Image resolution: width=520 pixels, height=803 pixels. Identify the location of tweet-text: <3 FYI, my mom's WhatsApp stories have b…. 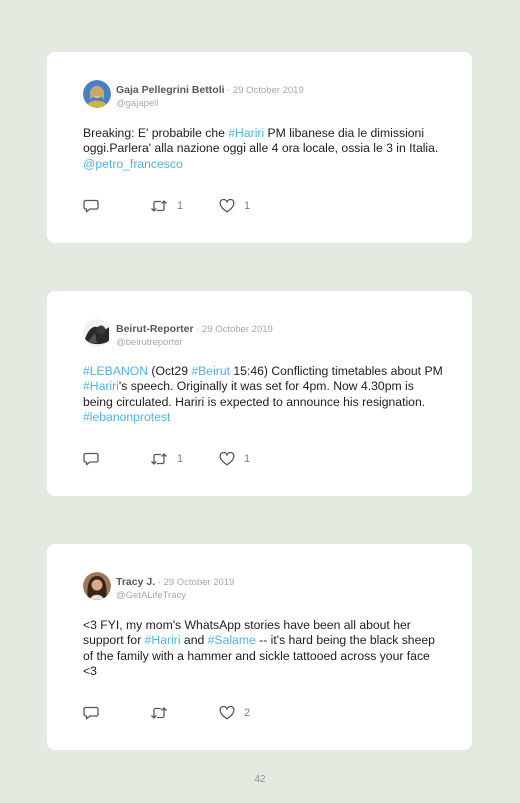
(263, 648).